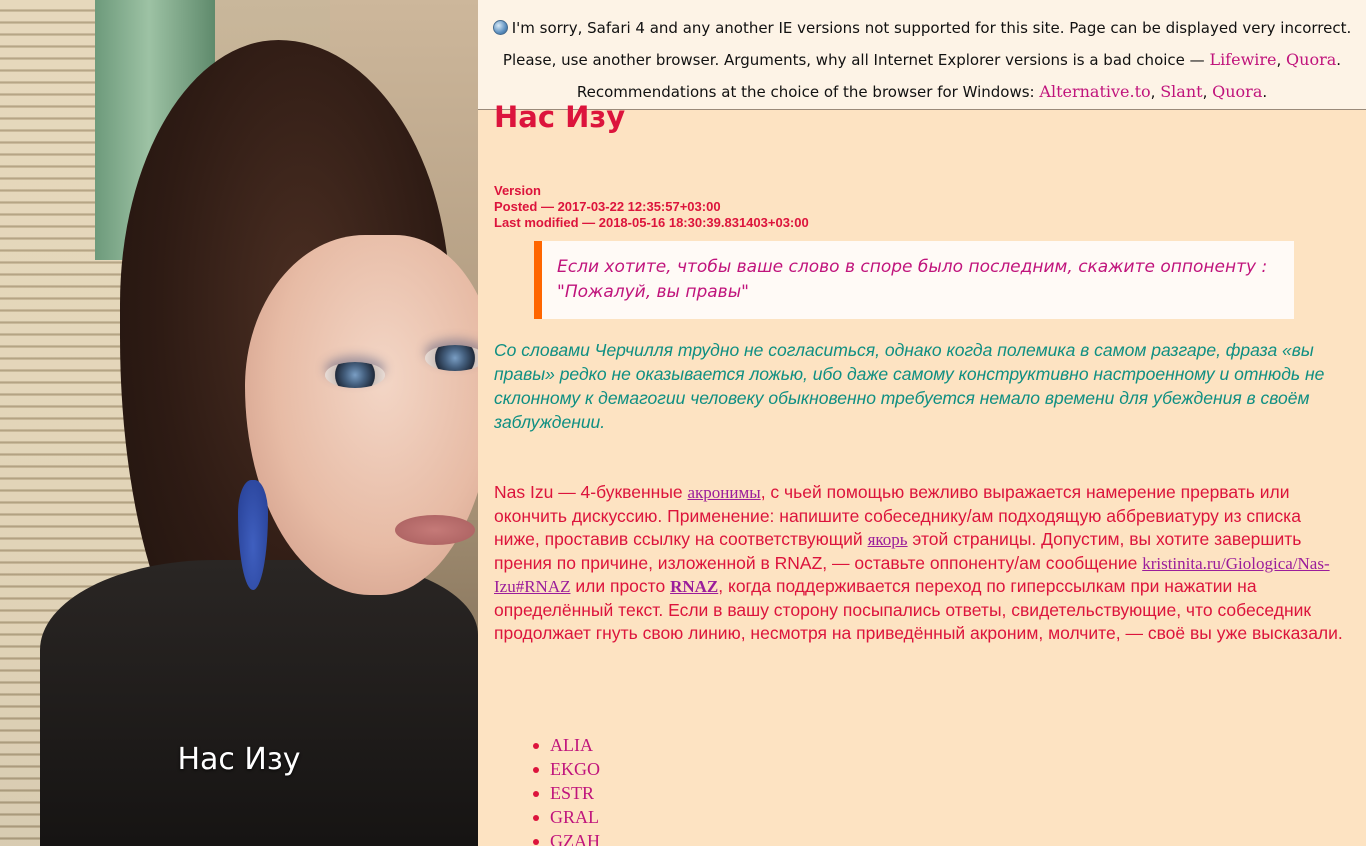 Image resolution: width=1366 pixels, height=846 pixels. Describe the element at coordinates (572, 793) in the screenshot. I see `acronym-link-estr: ESTR` at that location.